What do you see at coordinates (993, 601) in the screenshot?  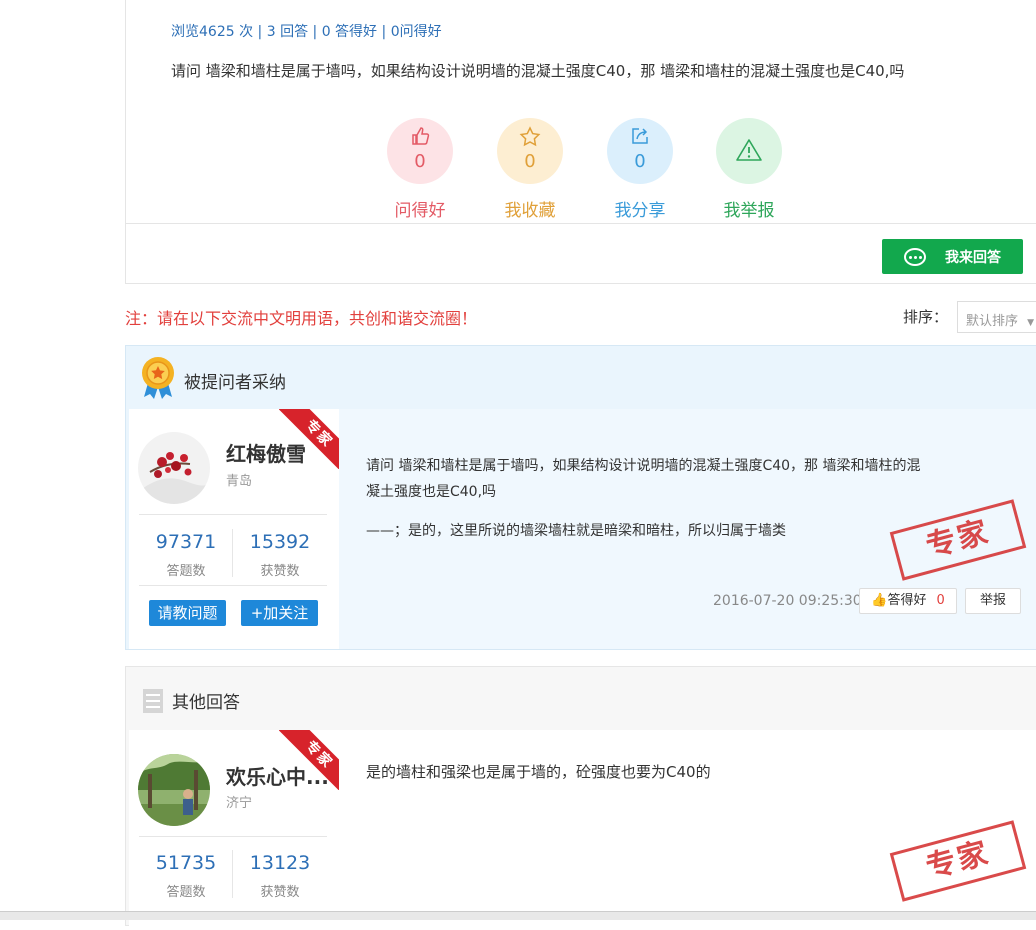 I see `report-button: 举报` at bounding box center [993, 601].